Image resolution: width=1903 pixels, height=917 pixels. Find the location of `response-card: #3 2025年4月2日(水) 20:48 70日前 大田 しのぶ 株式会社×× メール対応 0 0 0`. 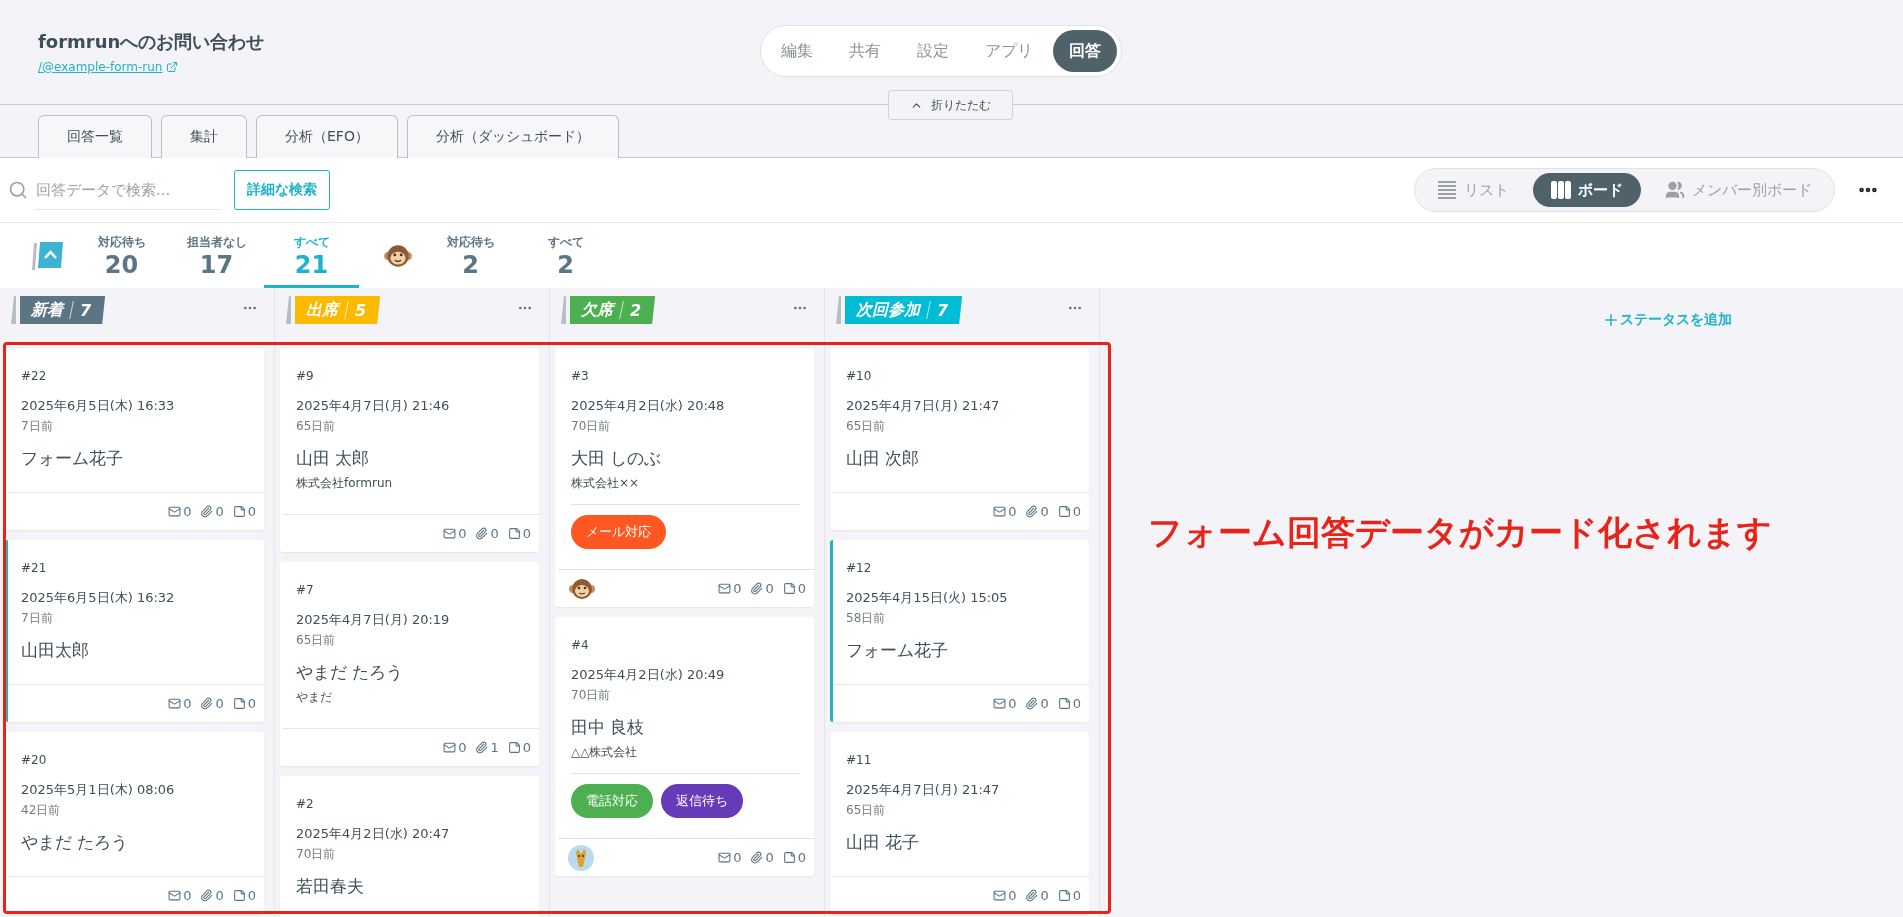

response-card: #3 2025年4月2日(水) 20:48 70日前 大田 しのぶ 株式会社×× メール対応 0 0 0 is located at coordinates (684, 477).